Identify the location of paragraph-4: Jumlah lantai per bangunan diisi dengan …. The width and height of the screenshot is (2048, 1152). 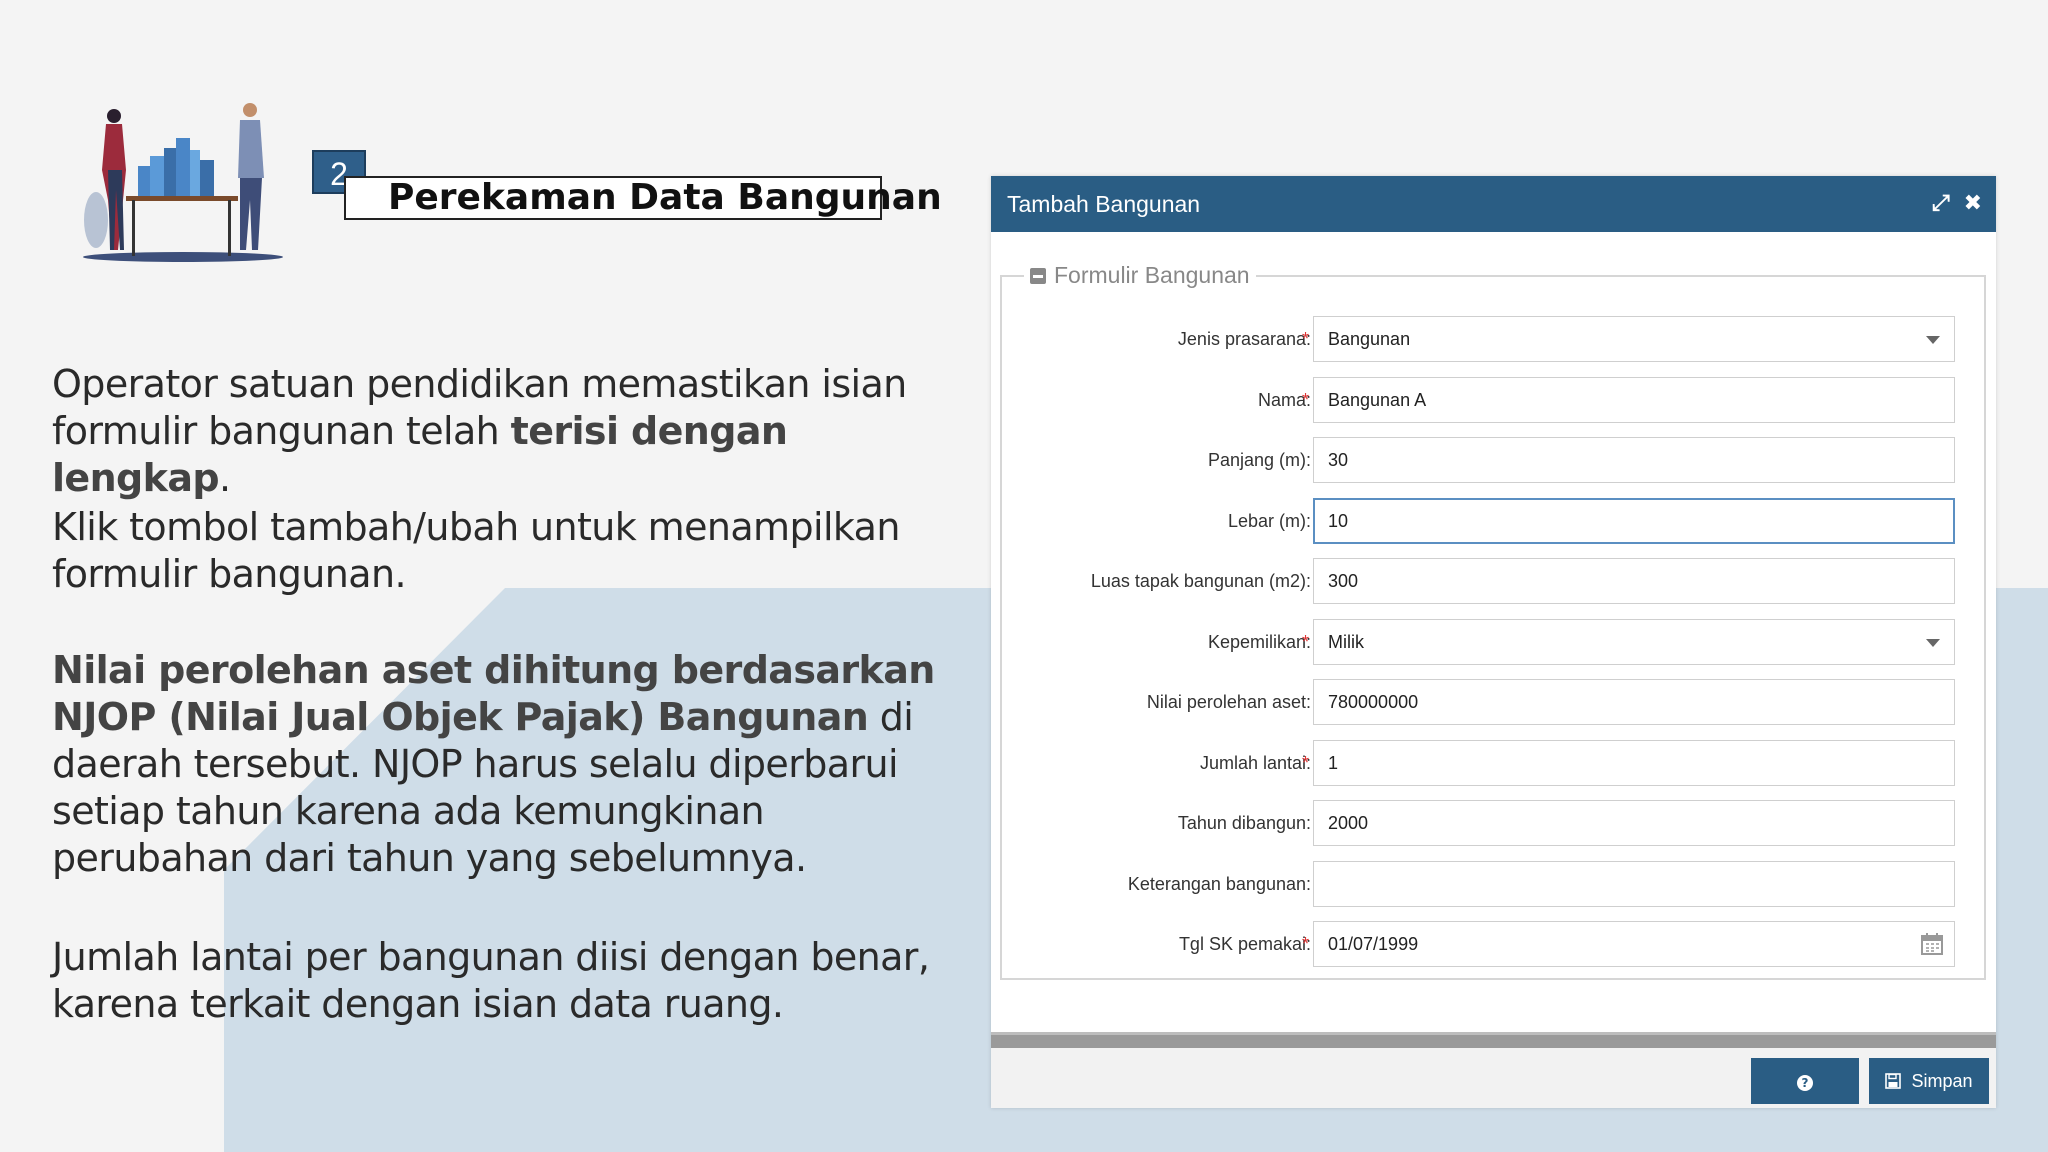
(491, 980).